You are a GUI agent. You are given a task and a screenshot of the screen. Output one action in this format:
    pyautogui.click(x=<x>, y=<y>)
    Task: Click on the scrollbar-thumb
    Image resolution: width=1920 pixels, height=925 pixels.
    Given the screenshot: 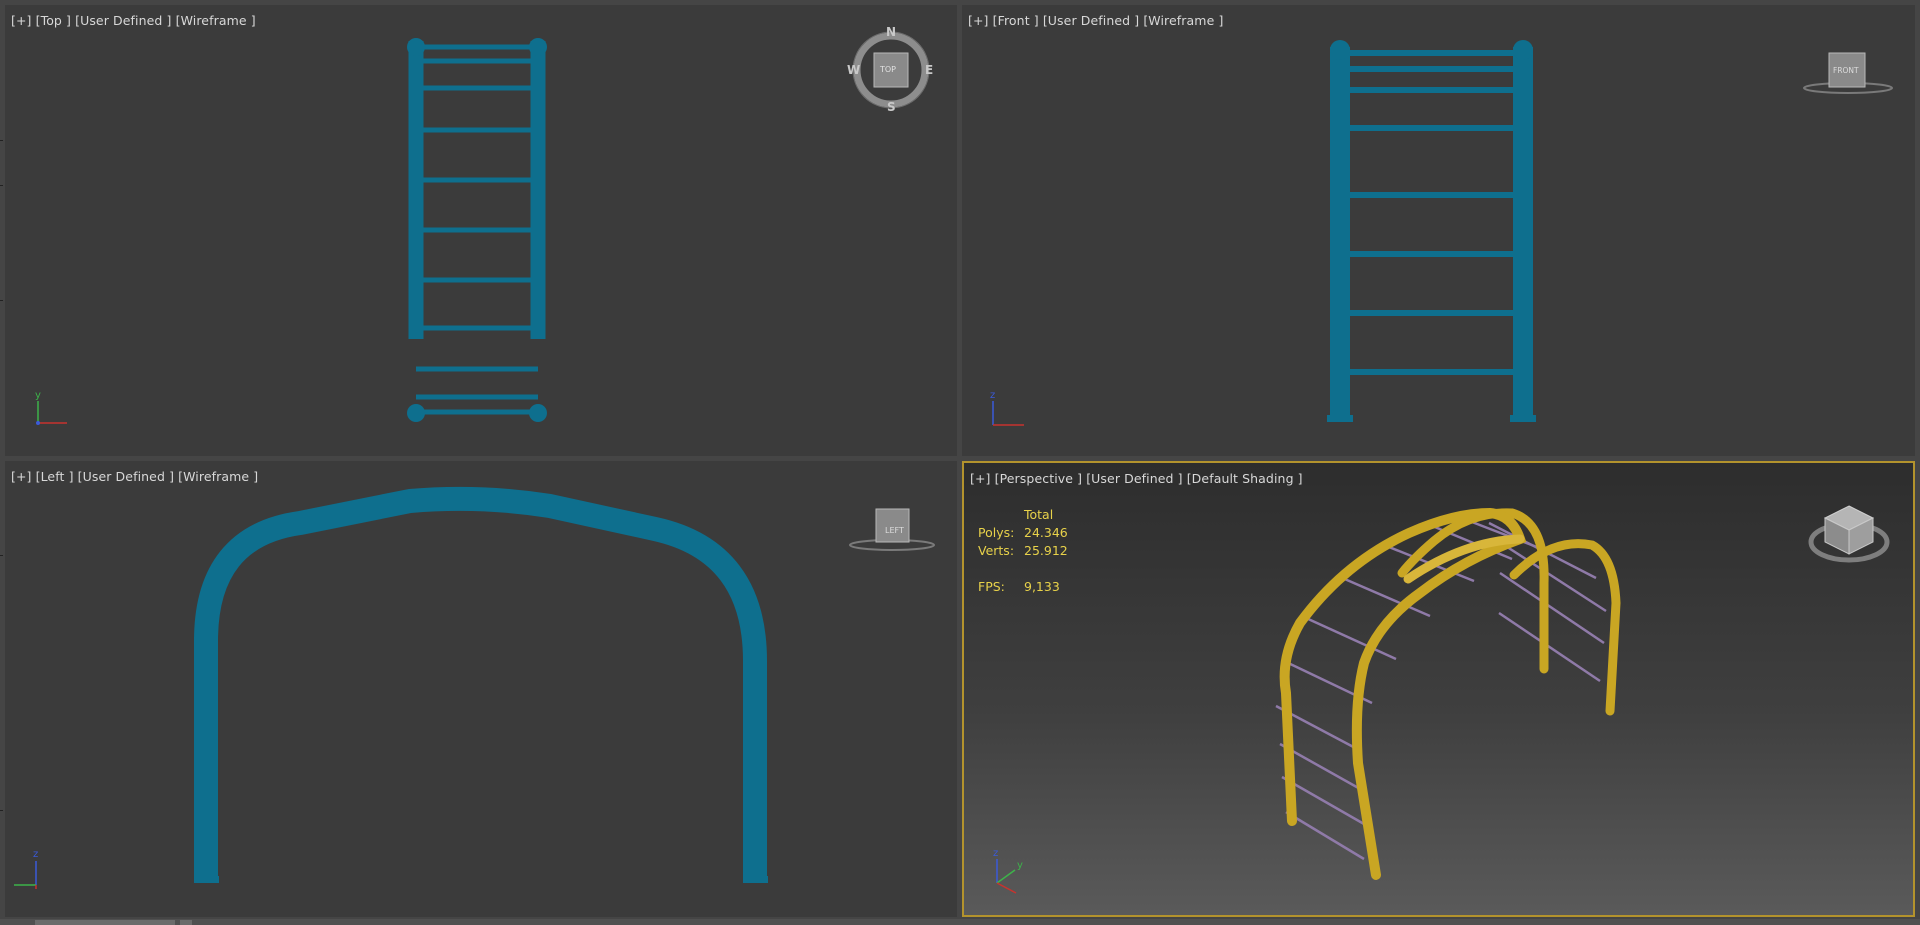 What is the action you would take?
    pyautogui.click(x=105, y=922)
    